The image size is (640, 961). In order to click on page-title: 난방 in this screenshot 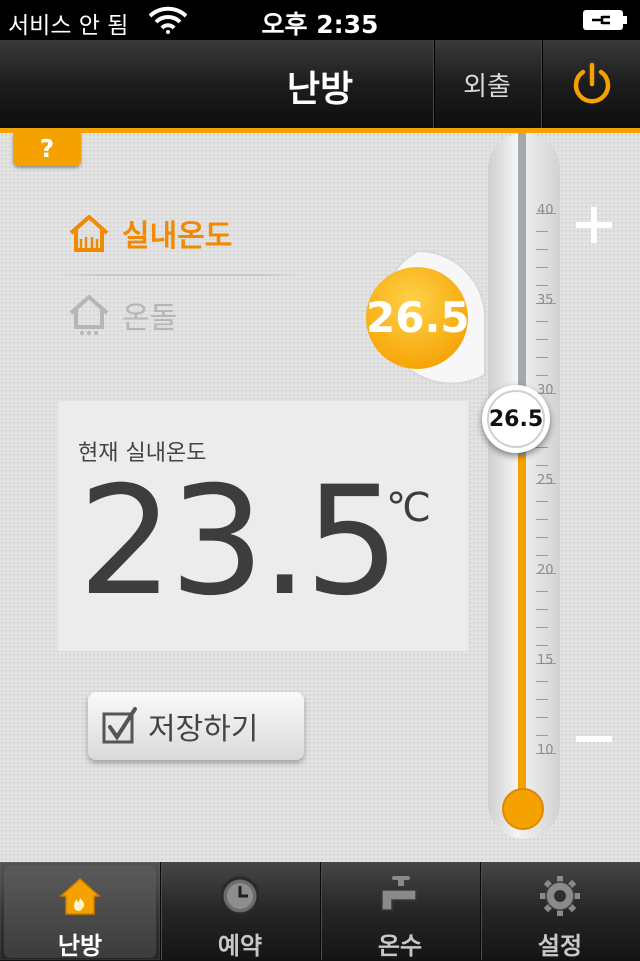, I will do `click(320, 89)`.